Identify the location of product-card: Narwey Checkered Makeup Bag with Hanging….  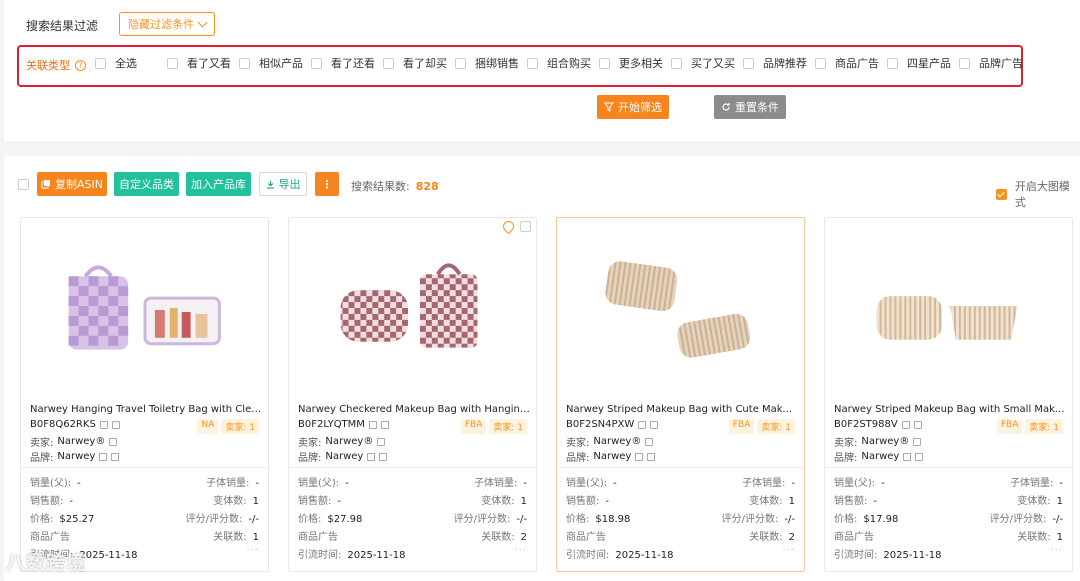
(412, 394).